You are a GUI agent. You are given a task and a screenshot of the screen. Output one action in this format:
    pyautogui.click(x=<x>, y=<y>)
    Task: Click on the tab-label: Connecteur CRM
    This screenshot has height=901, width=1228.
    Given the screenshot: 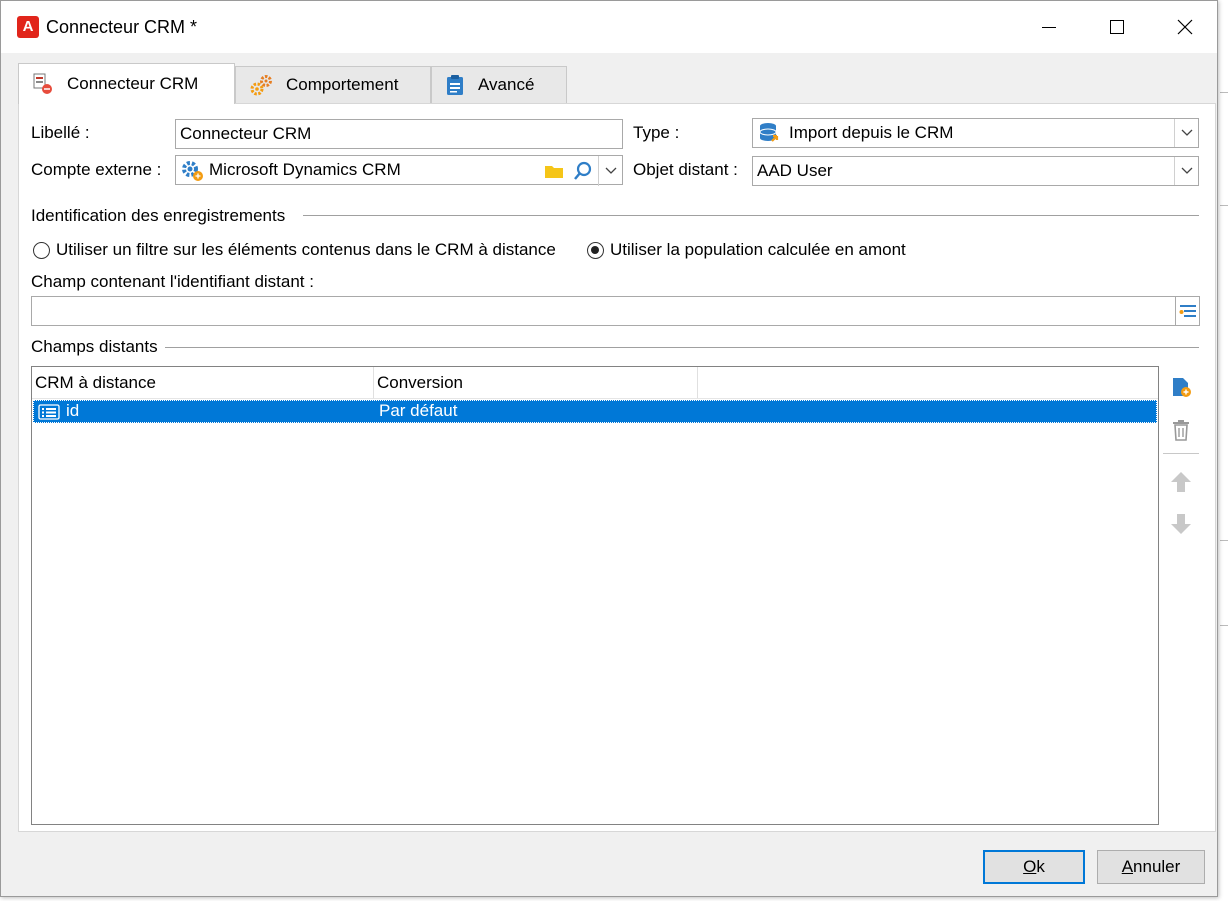 What is the action you would take?
    pyautogui.click(x=133, y=83)
    